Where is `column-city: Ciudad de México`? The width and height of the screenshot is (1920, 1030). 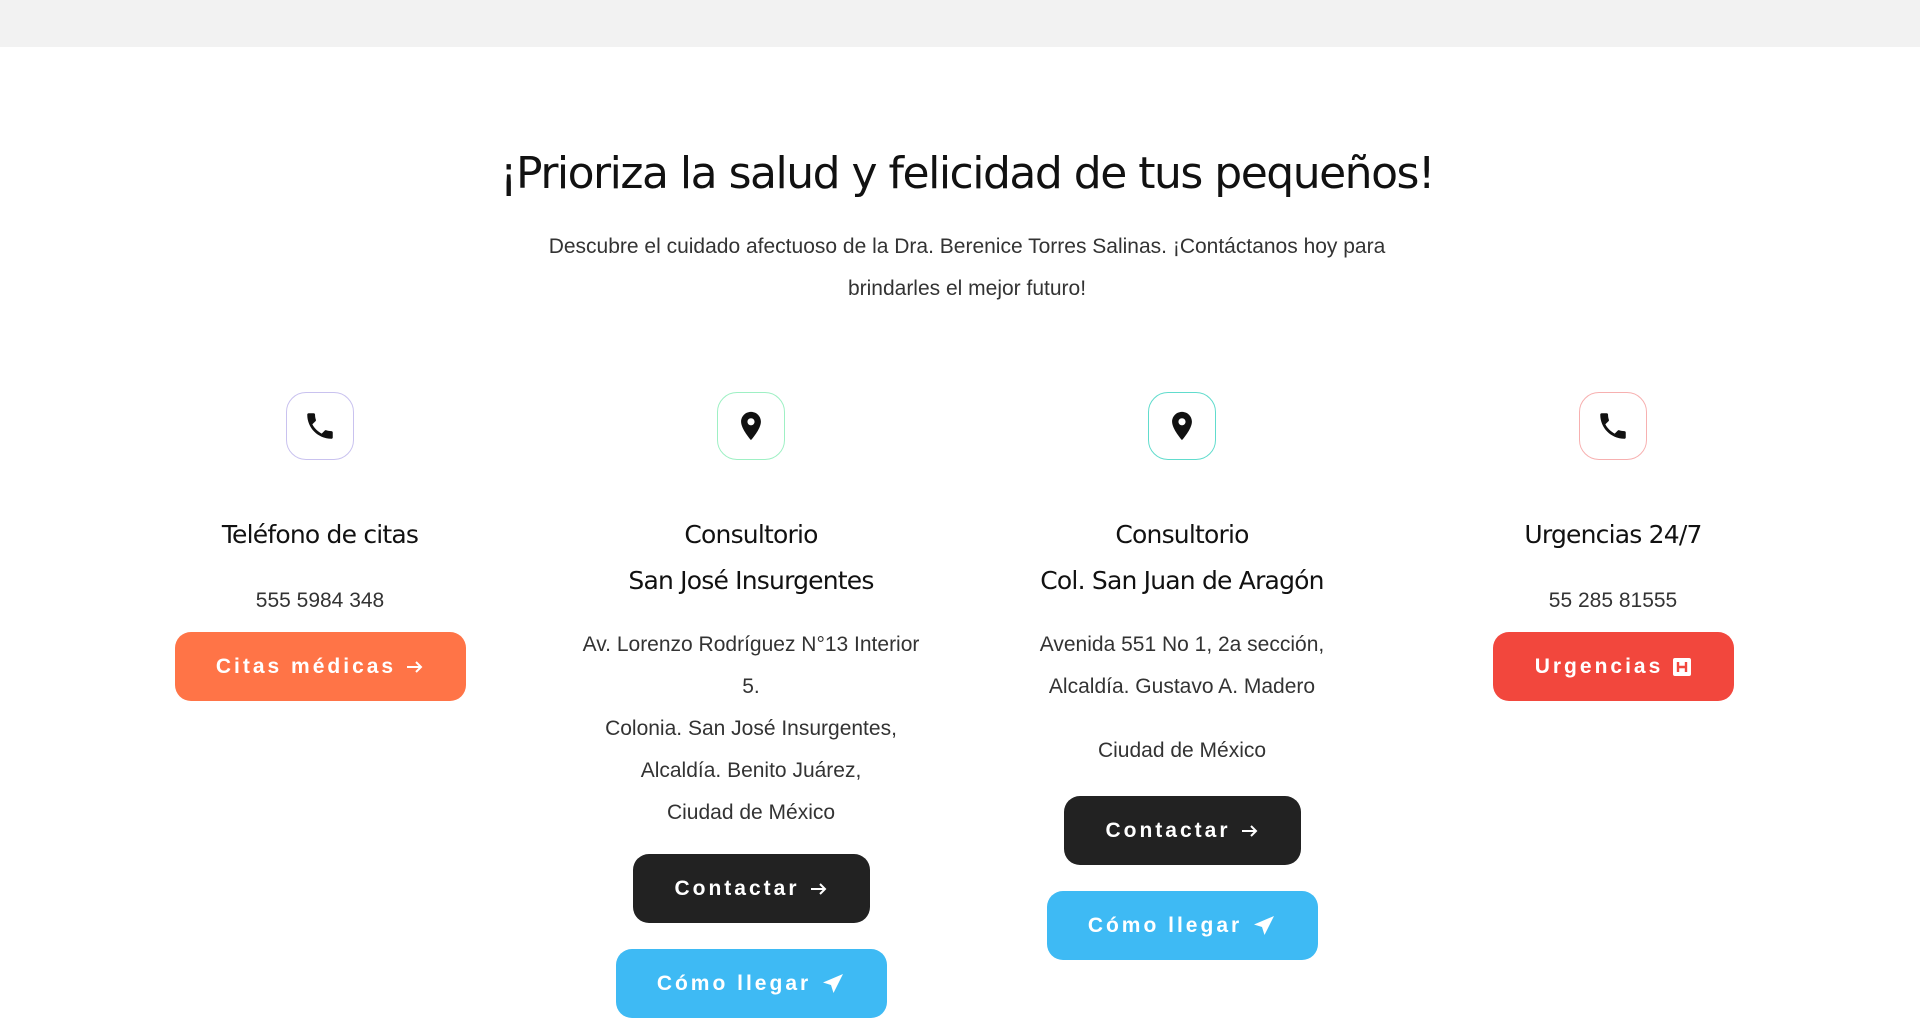
column-city: Ciudad de México is located at coordinates (1182, 751).